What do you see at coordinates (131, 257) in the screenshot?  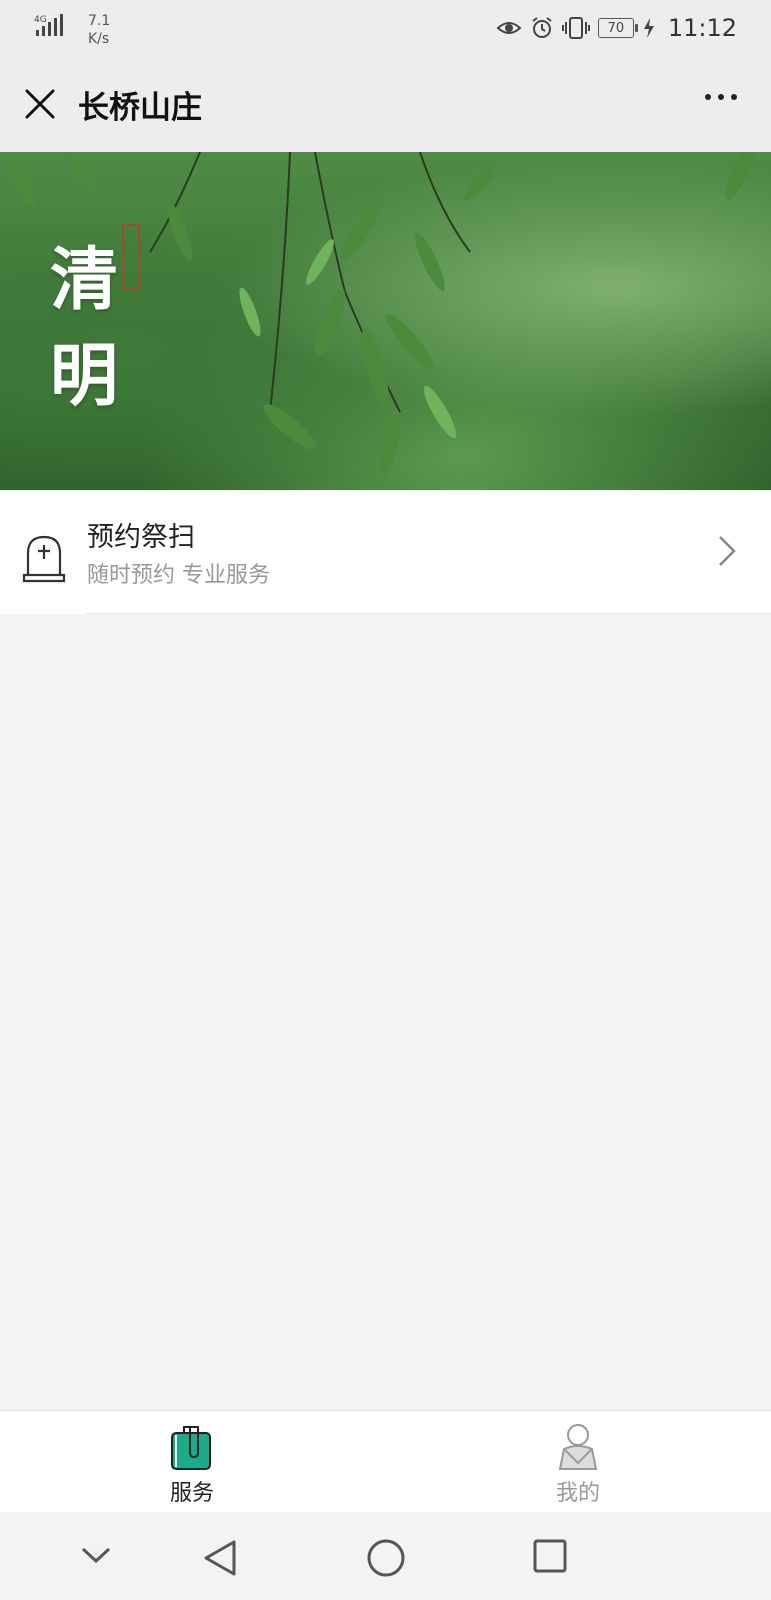 I see `red-seal-stamp` at bounding box center [131, 257].